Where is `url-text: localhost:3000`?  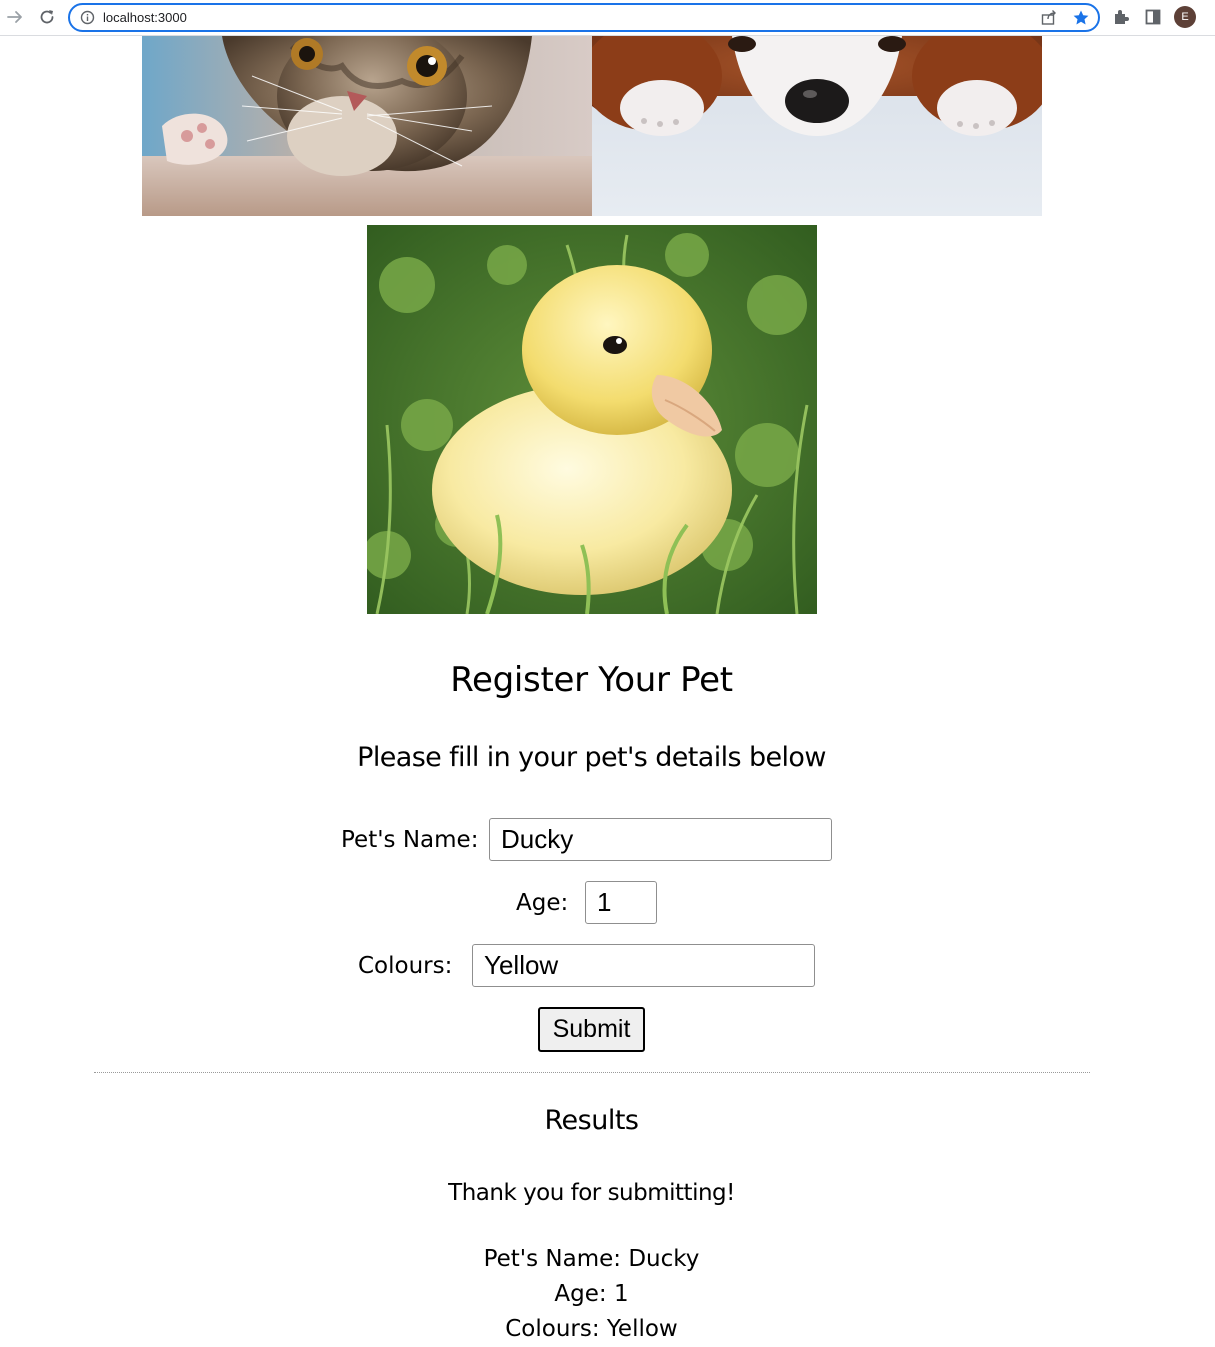
url-text: localhost:3000 is located at coordinates (145, 17).